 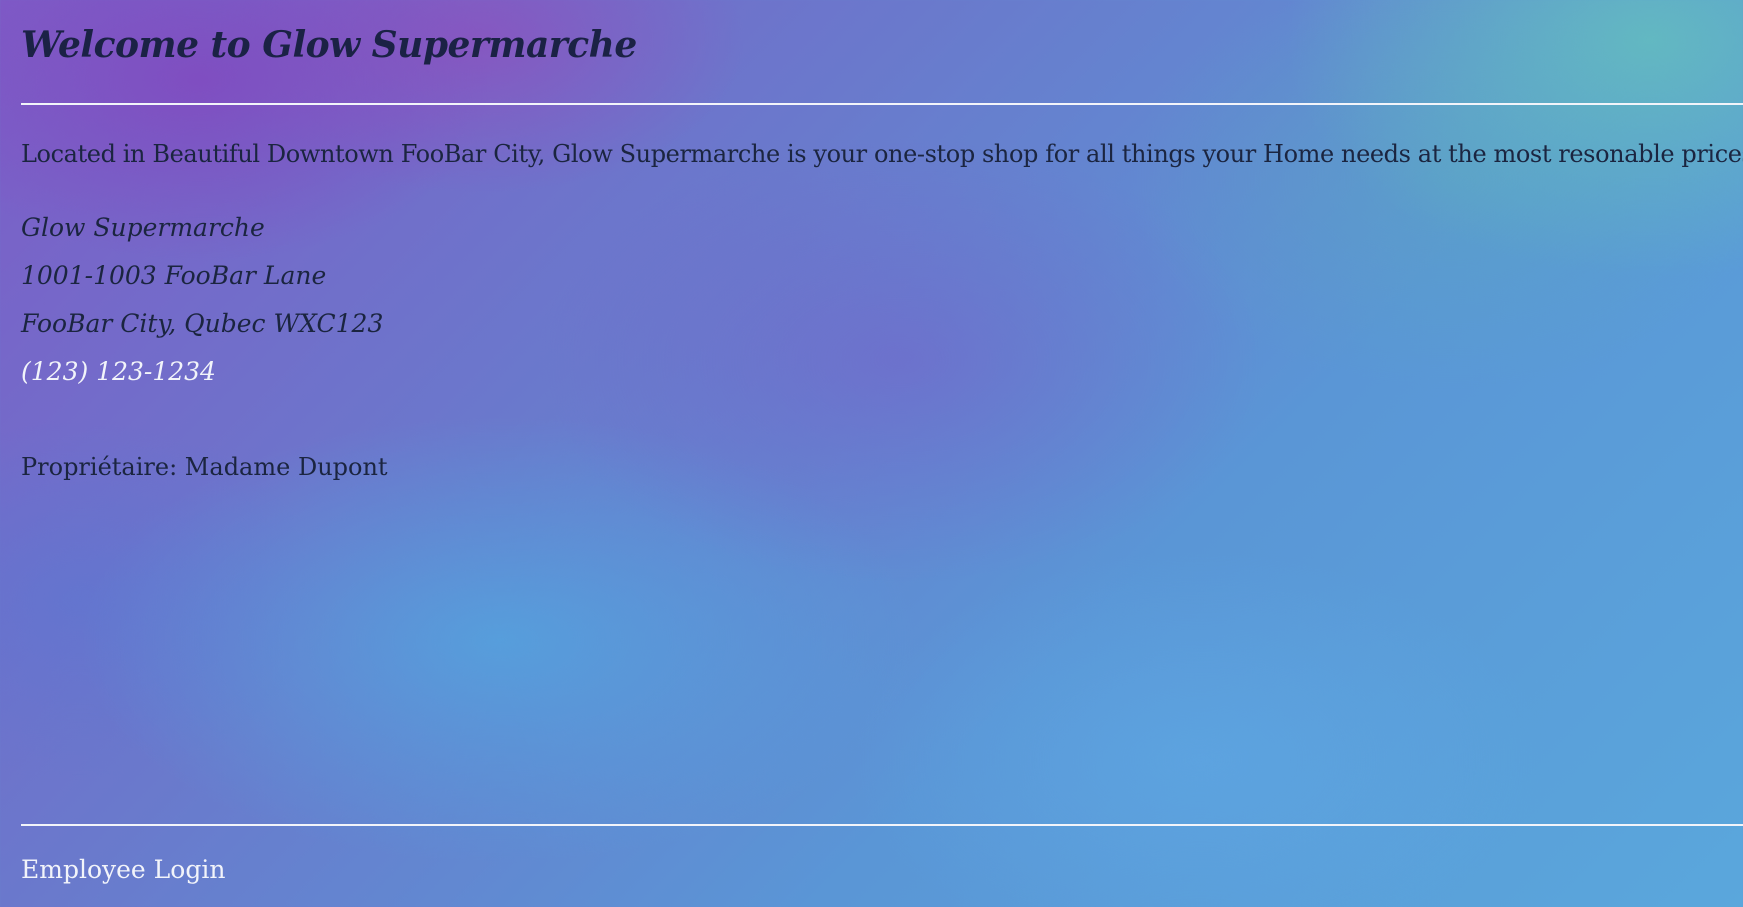 I want to click on store-city: FooBar City, Qubec WXC123, so click(x=202, y=323).